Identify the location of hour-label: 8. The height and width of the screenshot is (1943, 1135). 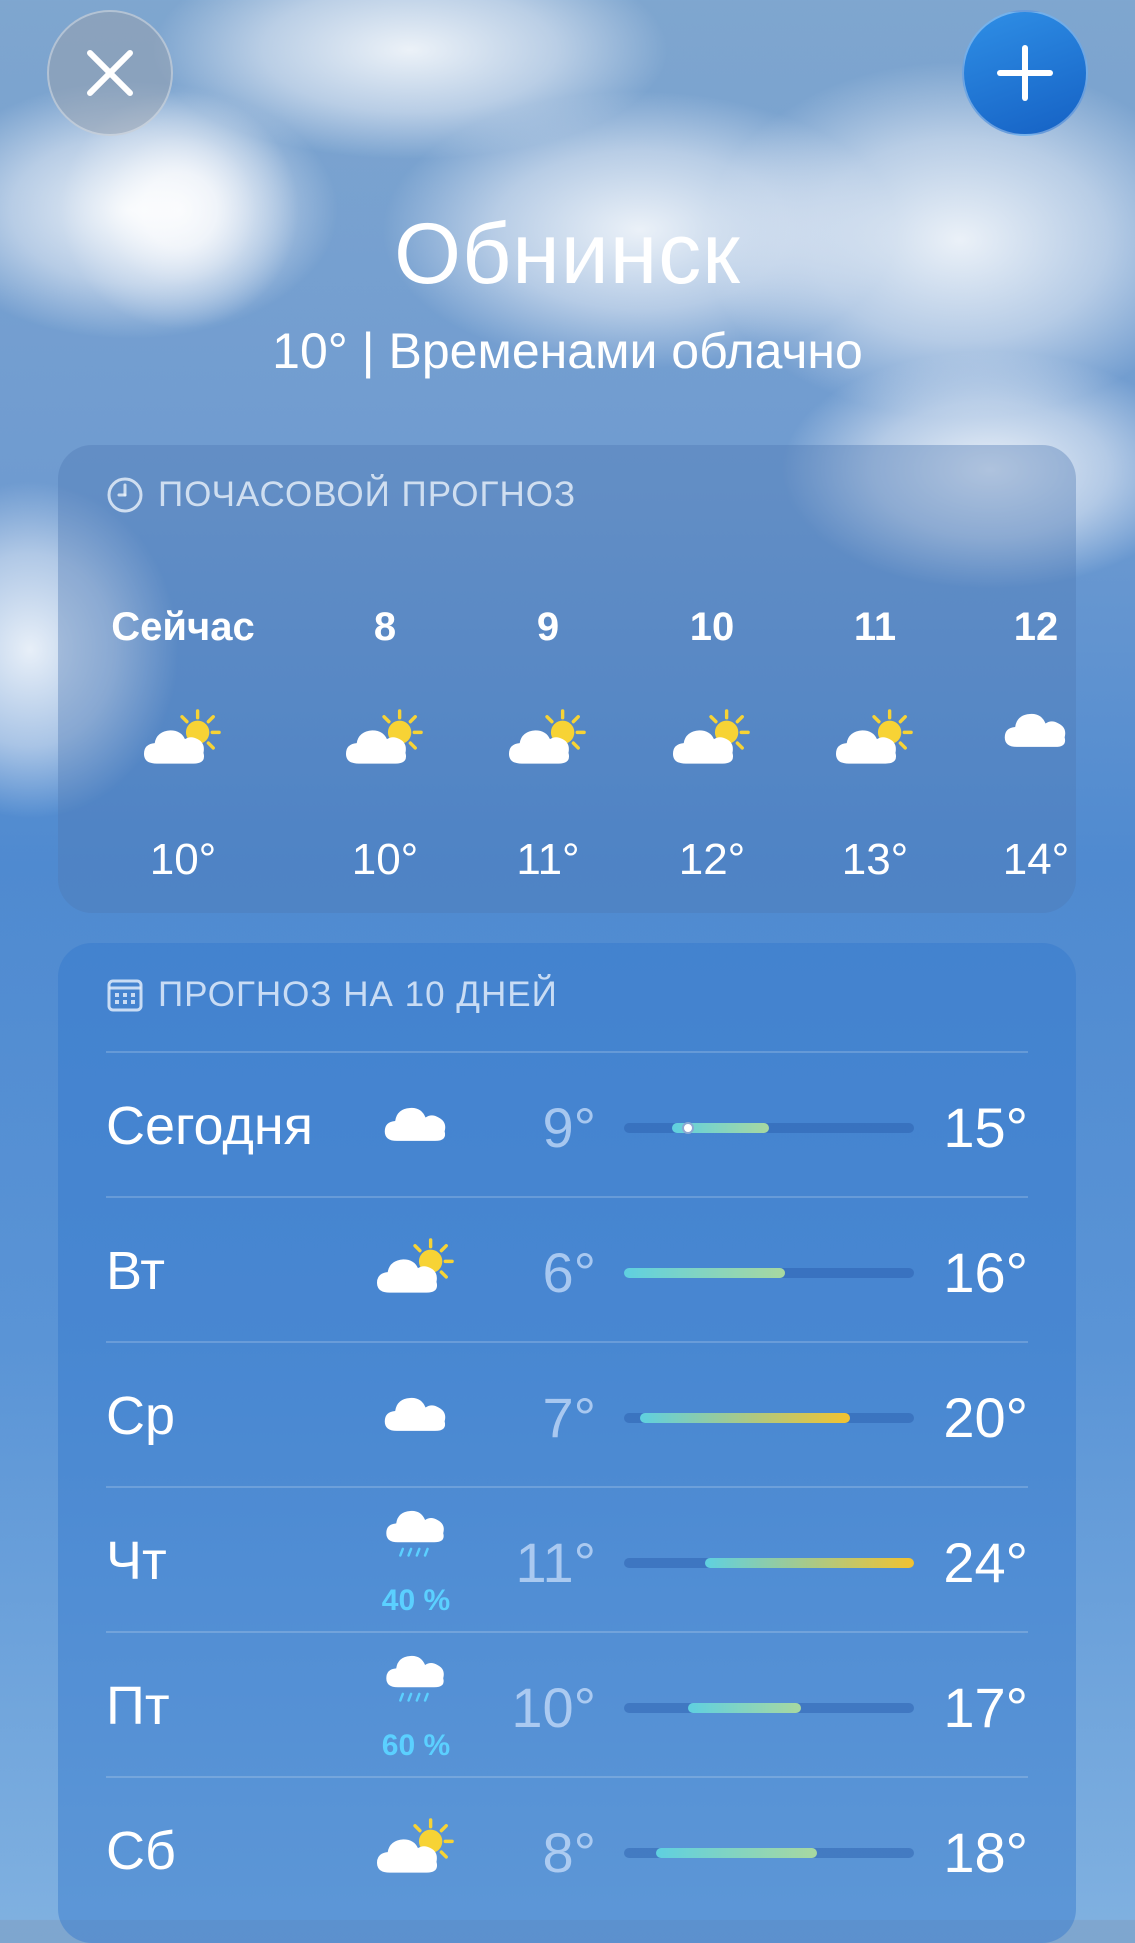
(385, 627).